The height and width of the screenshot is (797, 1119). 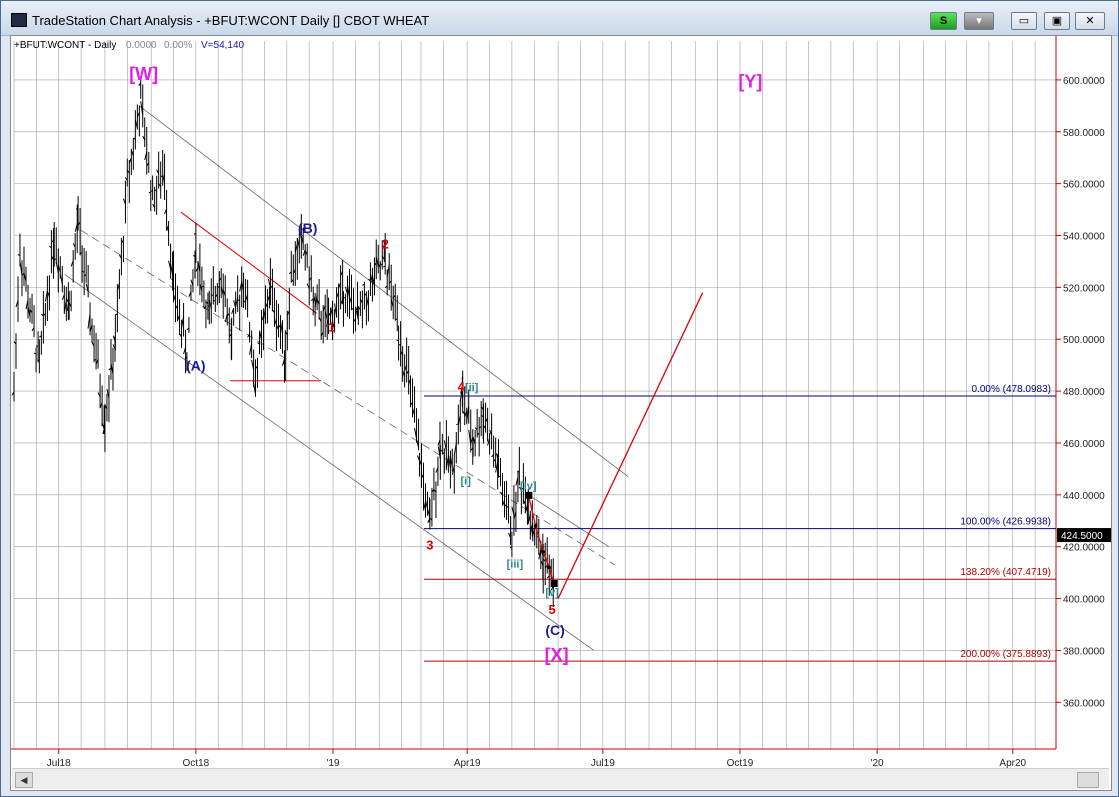 What do you see at coordinates (195, 365) in the screenshot?
I see `wave-label: (A)` at bounding box center [195, 365].